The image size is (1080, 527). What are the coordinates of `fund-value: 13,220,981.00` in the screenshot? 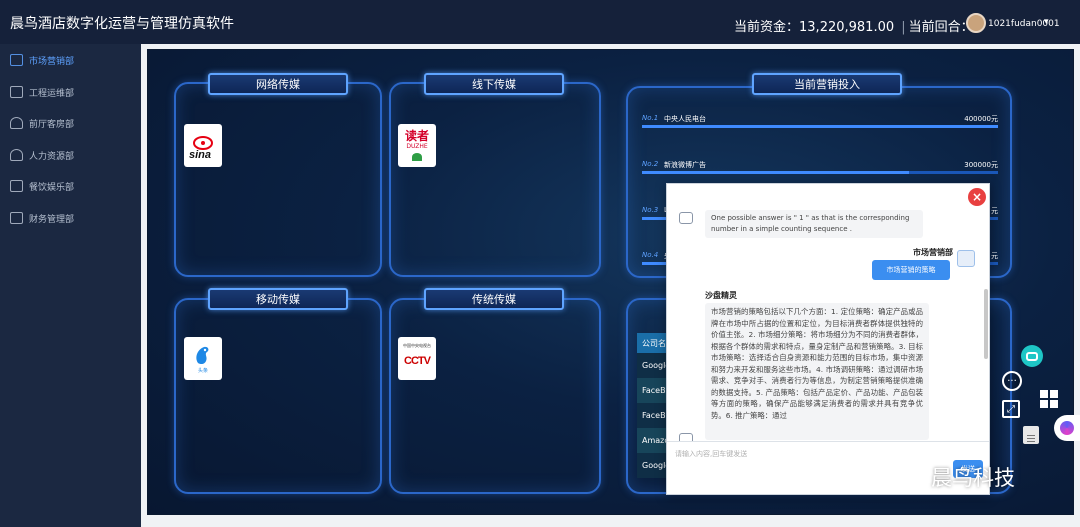 It's located at (847, 27).